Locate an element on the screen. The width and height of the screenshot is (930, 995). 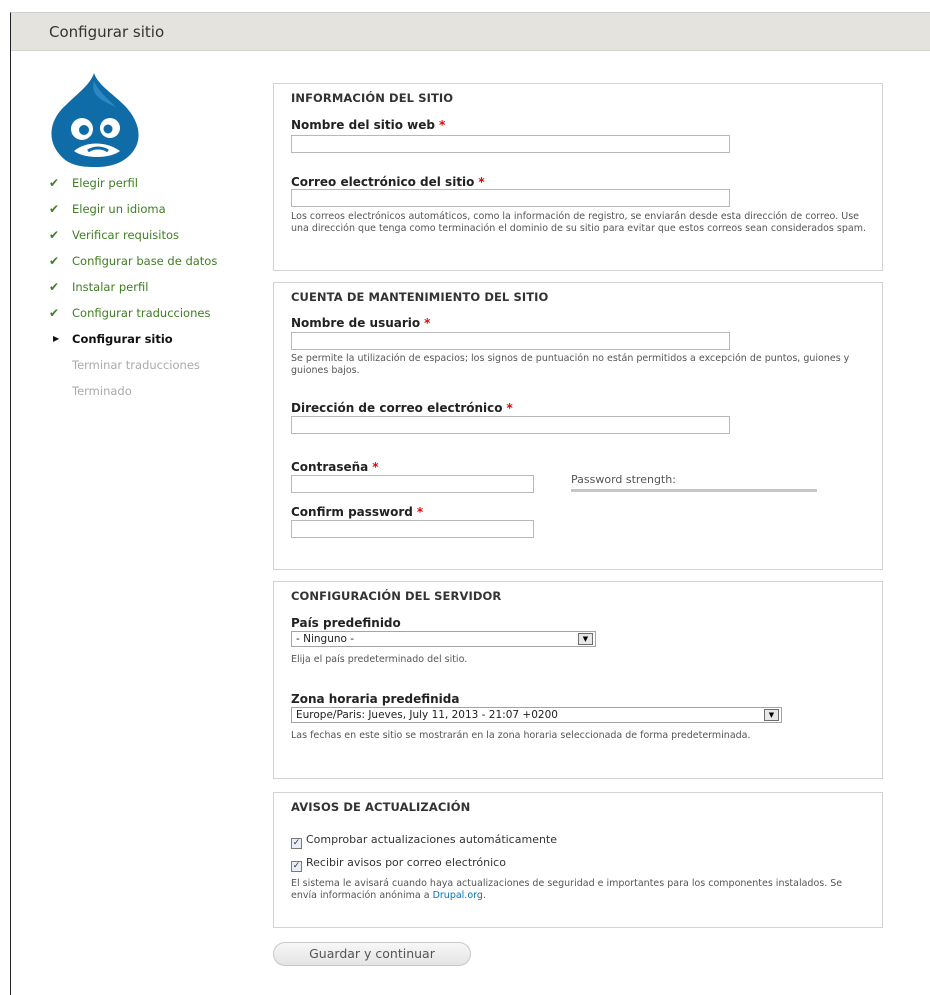
username-input is located at coordinates (510, 341).